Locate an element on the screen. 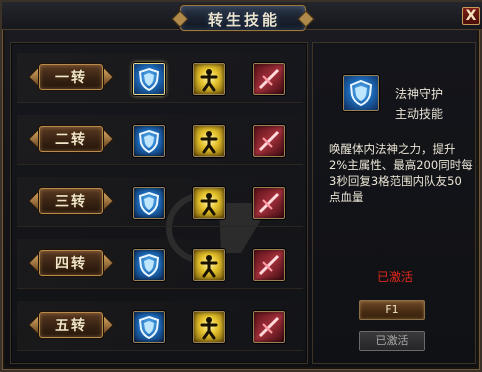  rank-label: 四转 is located at coordinates (71, 264).